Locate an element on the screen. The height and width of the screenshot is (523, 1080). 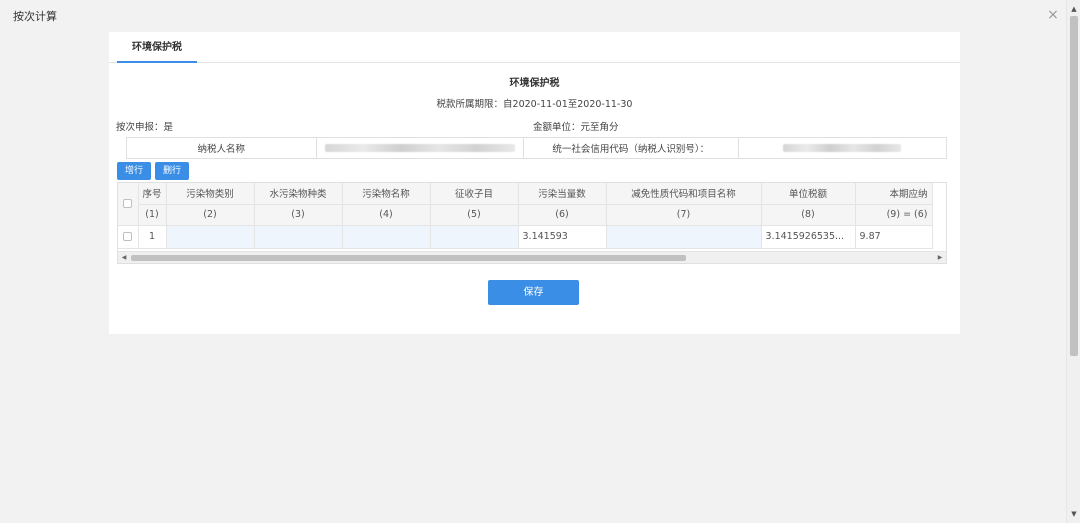
taxpayer-row: 纳税人名称 统一社会信用代码（纳税人识别号）： is located at coordinates (536, 148).